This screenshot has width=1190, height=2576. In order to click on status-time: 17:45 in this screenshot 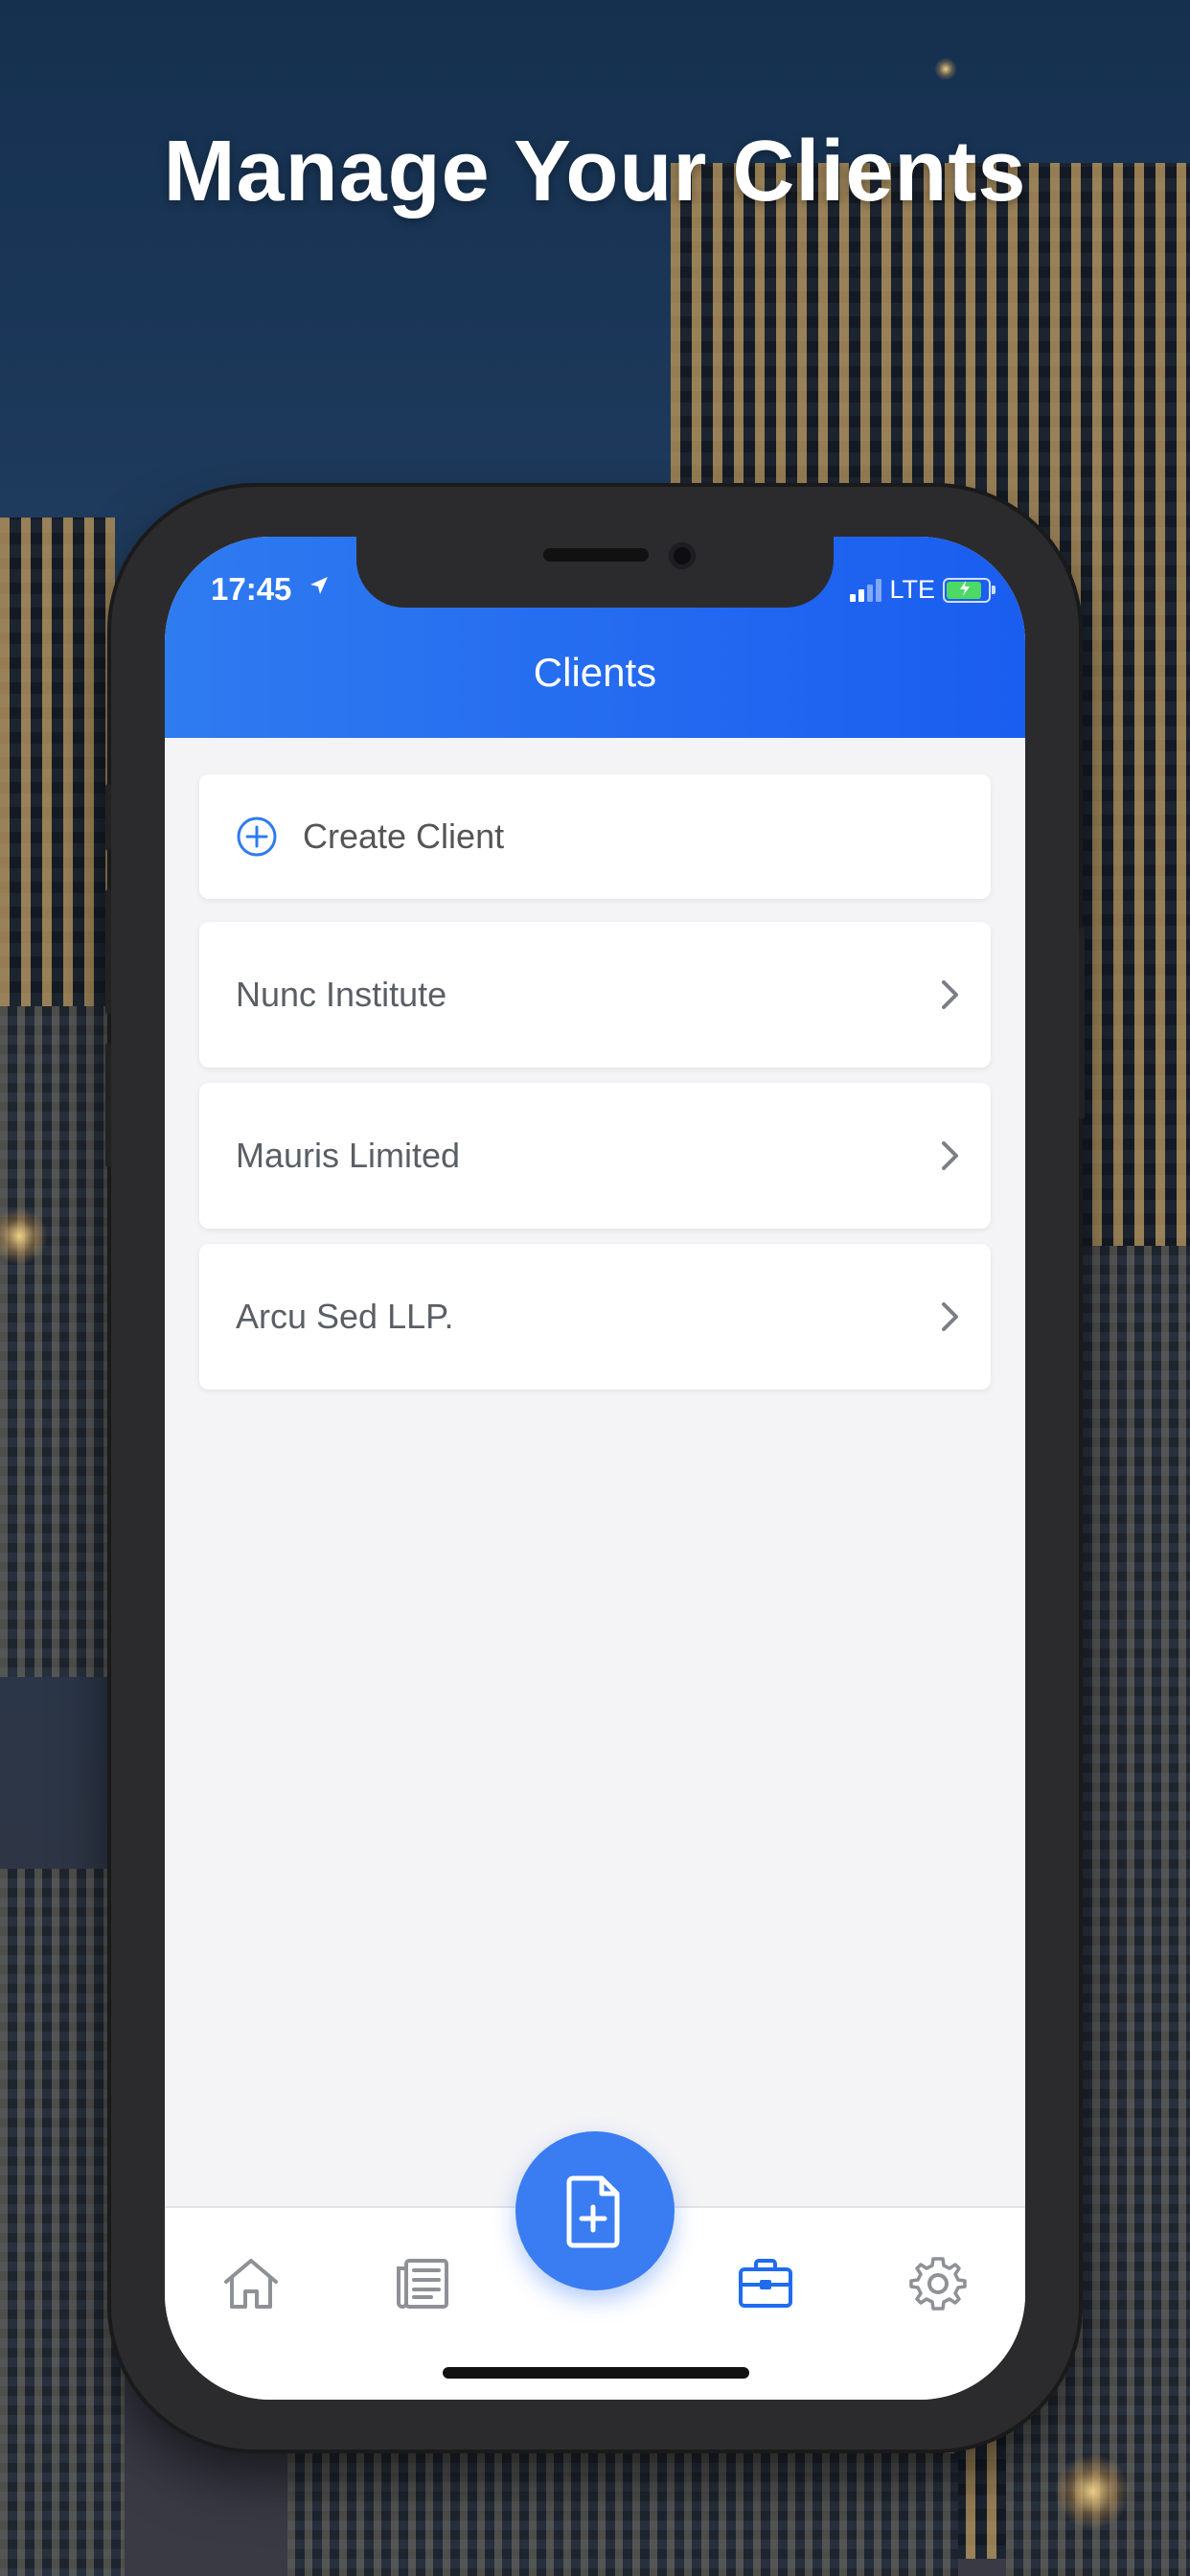, I will do `click(251, 589)`.